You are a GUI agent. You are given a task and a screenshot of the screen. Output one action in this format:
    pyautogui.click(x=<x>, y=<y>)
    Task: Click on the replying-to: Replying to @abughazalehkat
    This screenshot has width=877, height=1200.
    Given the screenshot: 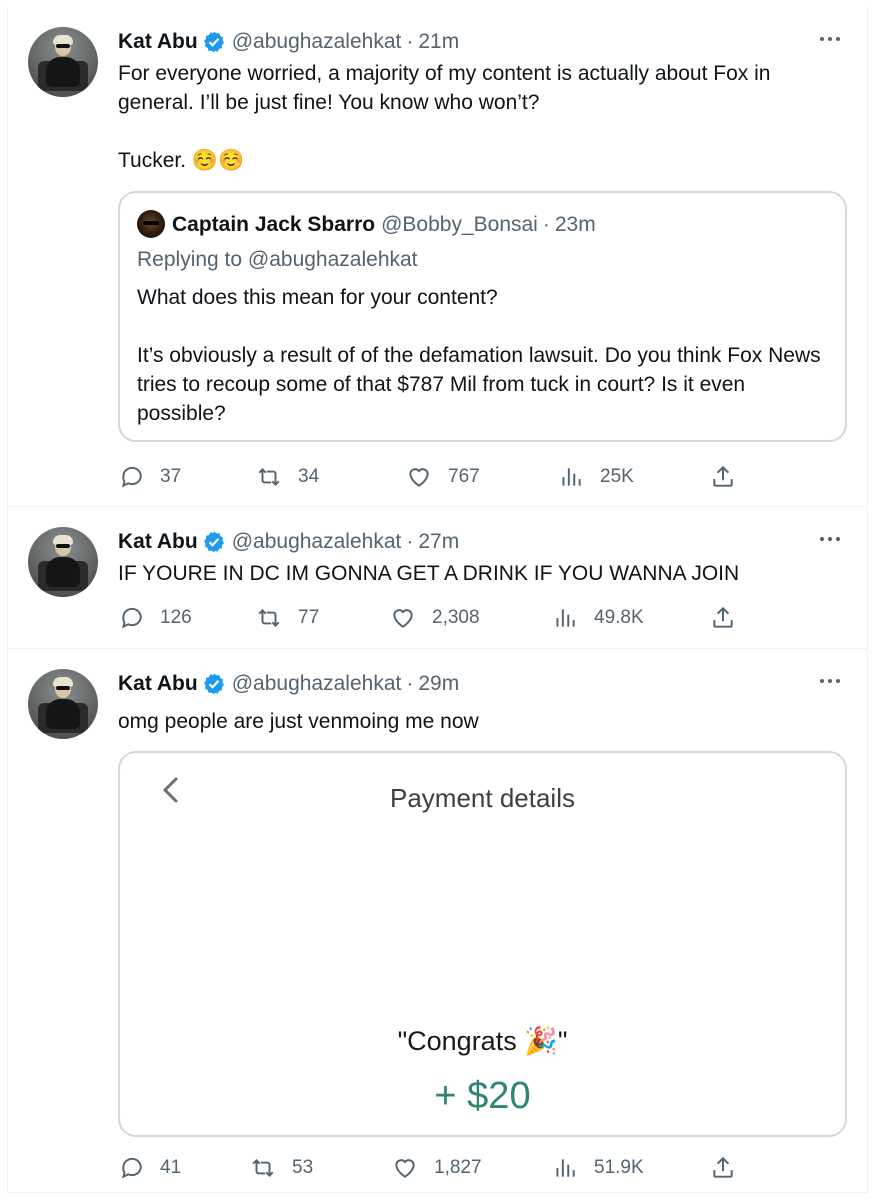 What is the action you would take?
    pyautogui.click(x=277, y=259)
    